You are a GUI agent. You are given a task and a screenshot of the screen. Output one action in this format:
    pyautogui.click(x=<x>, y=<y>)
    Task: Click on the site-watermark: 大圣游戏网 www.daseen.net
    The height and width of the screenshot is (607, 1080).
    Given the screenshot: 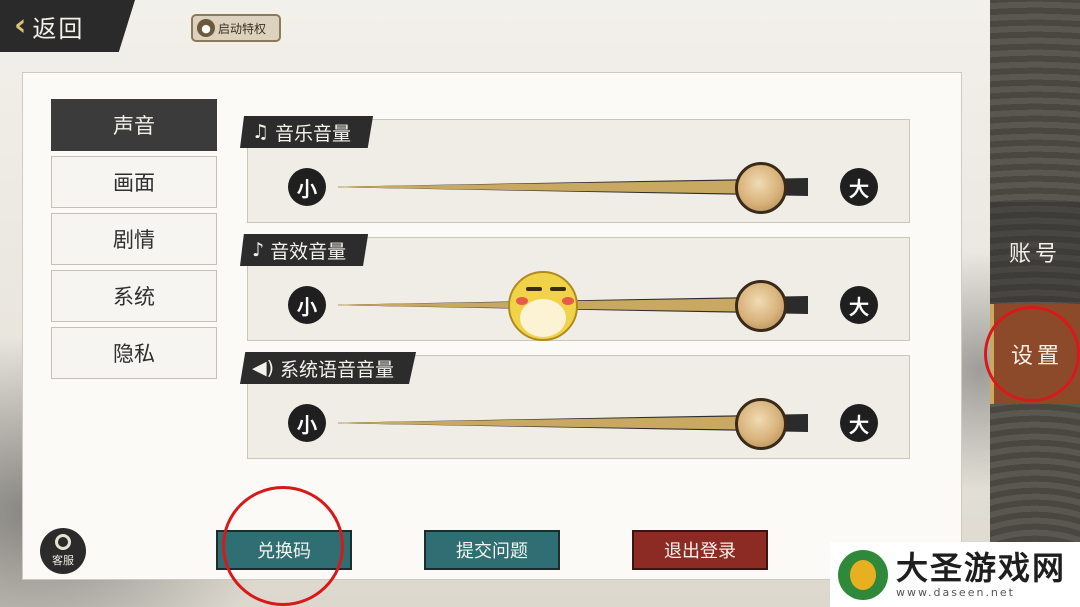 What is the action you would take?
    pyautogui.click(x=955, y=574)
    